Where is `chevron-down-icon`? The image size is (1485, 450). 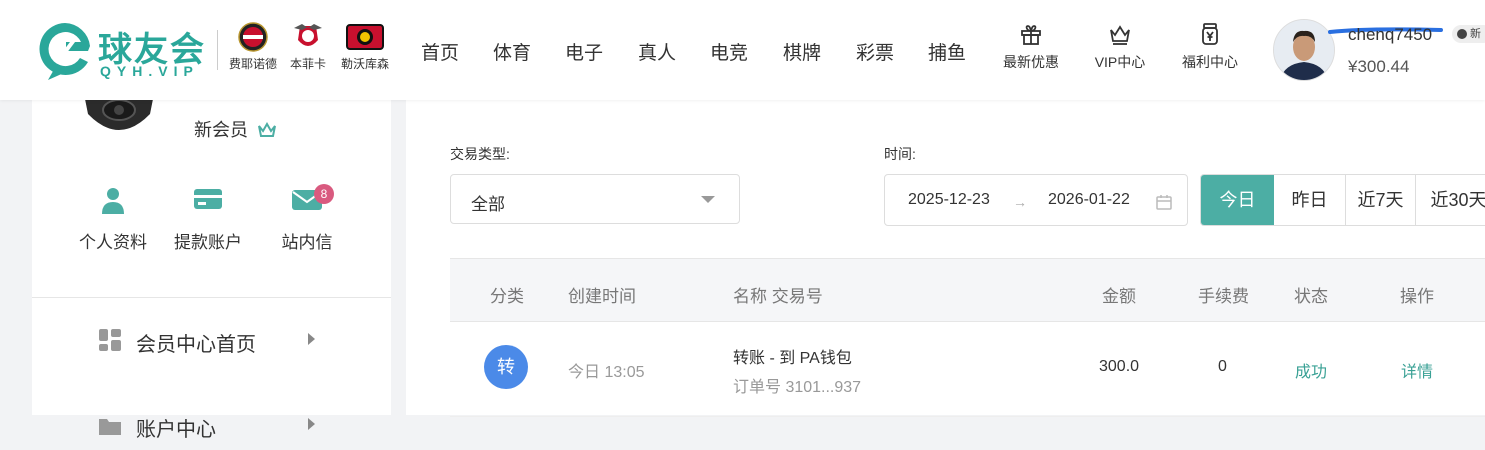
chevron-down-icon is located at coordinates (708, 199).